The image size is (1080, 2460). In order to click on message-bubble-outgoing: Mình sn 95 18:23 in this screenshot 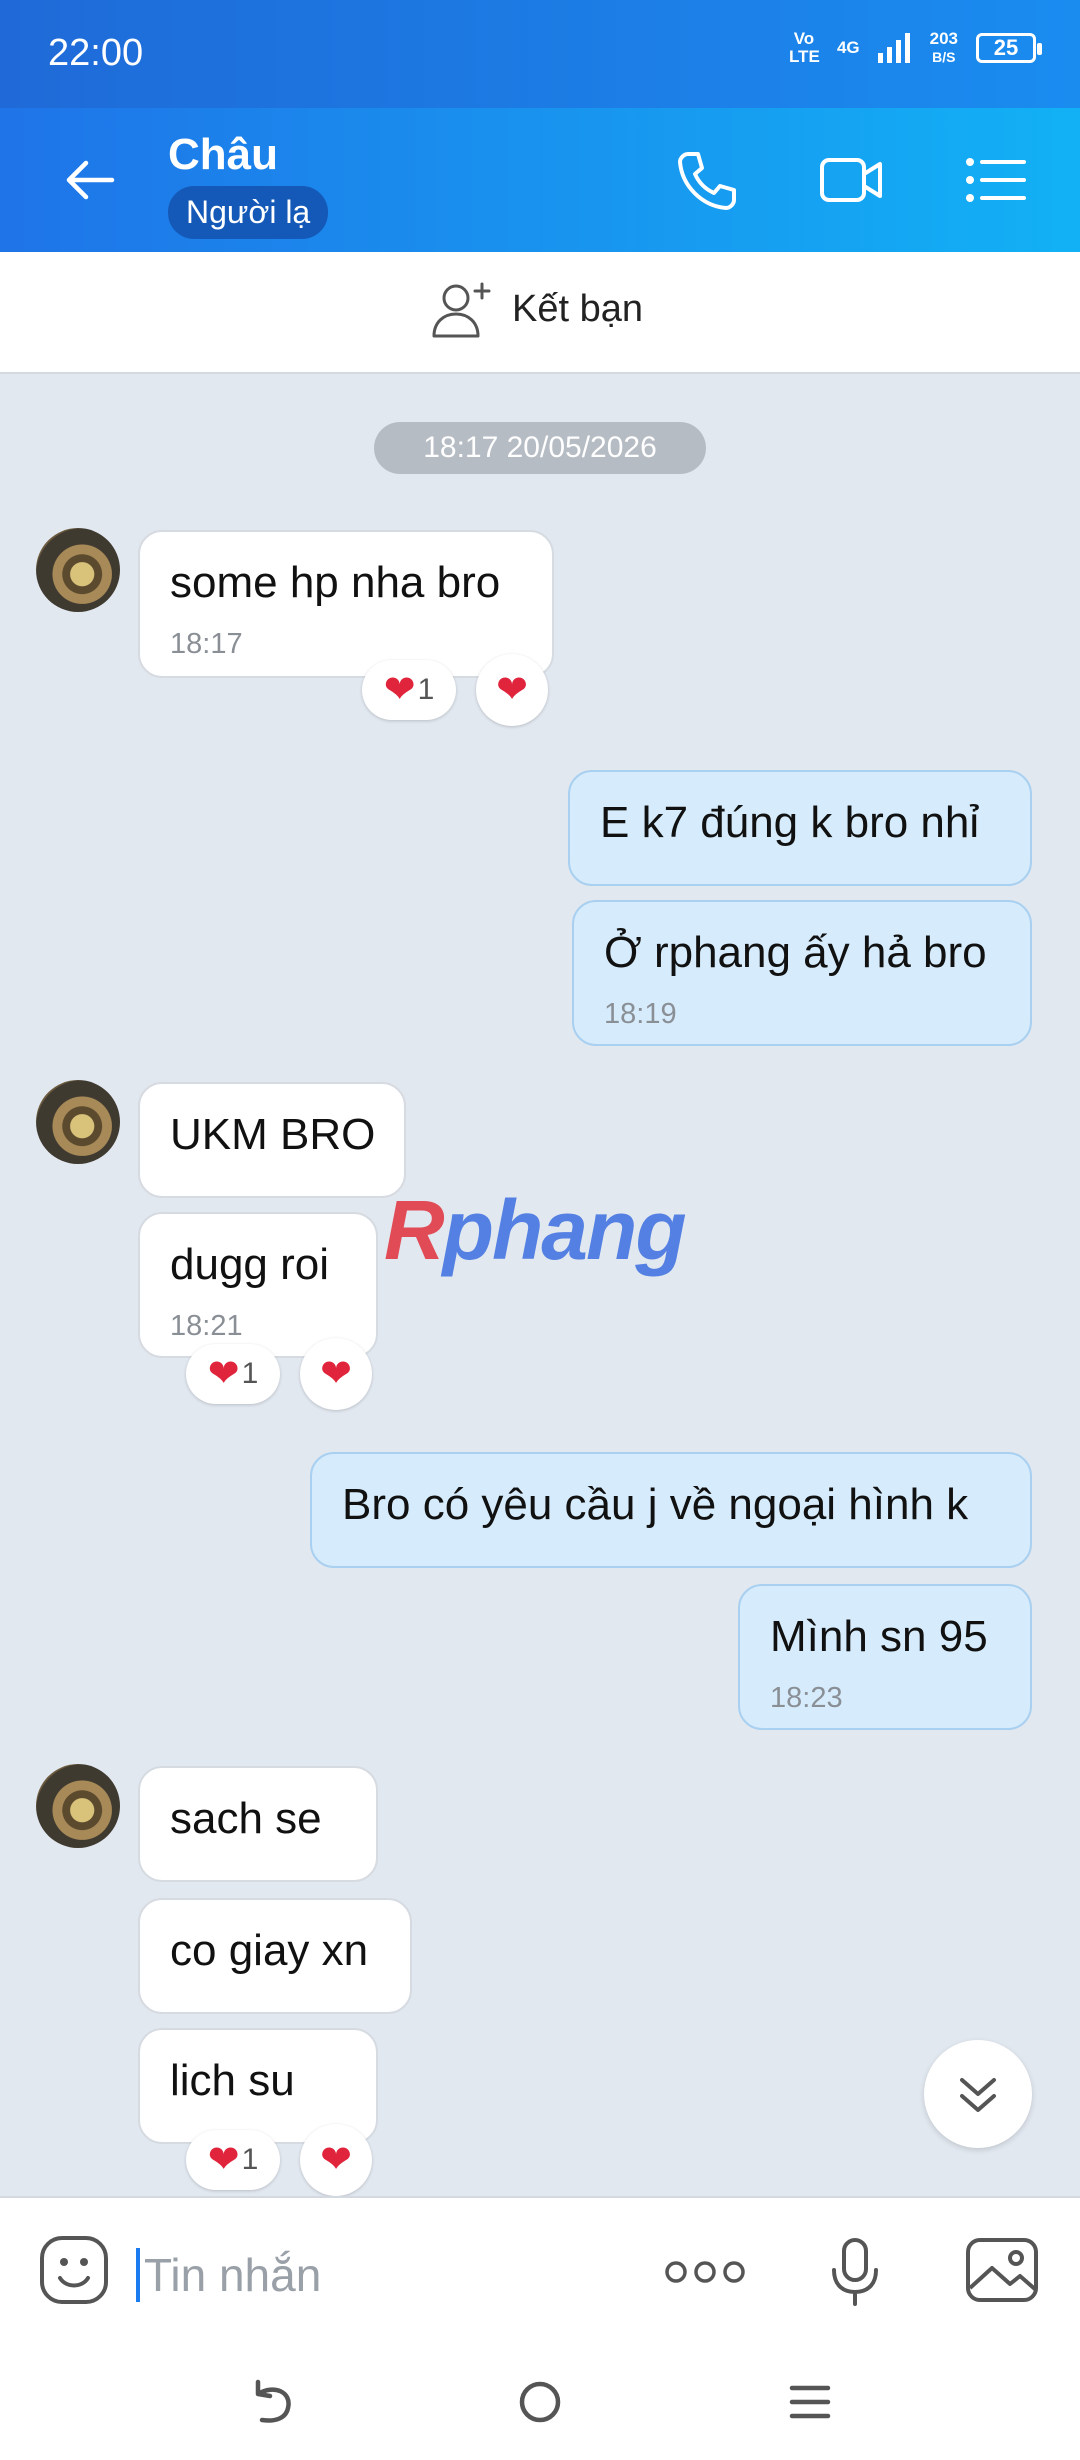, I will do `click(885, 1657)`.